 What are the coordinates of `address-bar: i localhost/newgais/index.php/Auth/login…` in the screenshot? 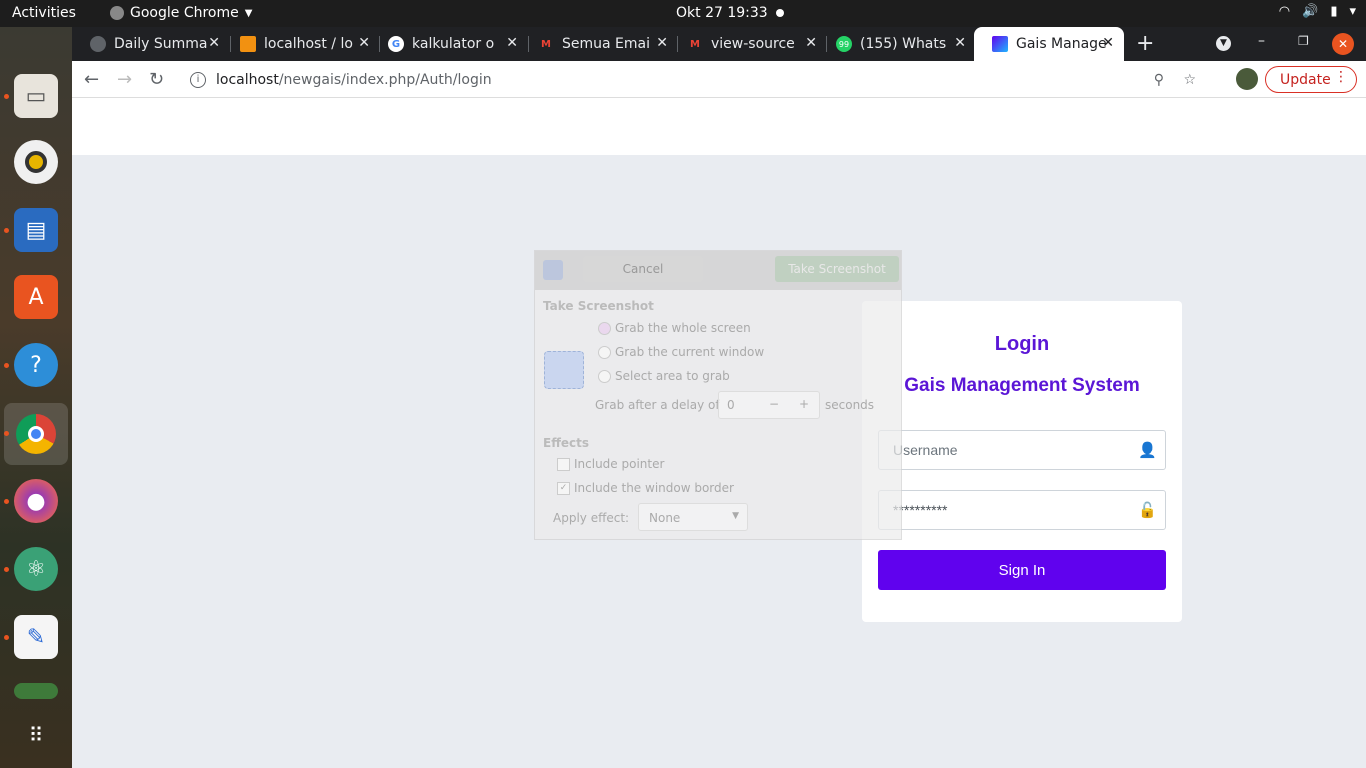 It's located at (701, 79).